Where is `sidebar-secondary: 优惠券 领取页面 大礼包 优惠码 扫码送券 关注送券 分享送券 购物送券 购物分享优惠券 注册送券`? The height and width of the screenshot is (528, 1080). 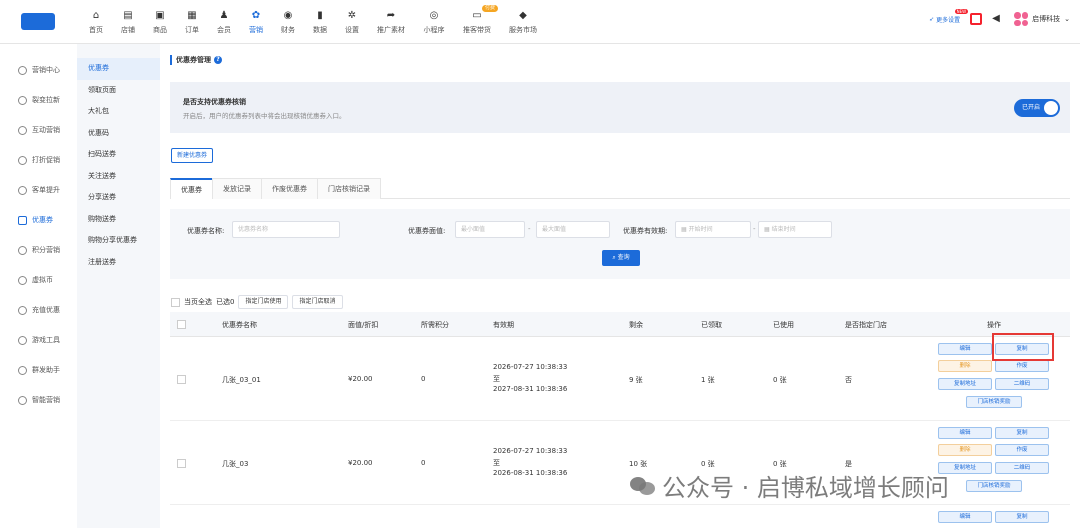 sidebar-secondary: 优惠券 领取页面 大礼包 优惠码 扫码送券 关注送券 分享送券 购物送券 购物分享优惠券 注册送券 is located at coordinates (118, 286).